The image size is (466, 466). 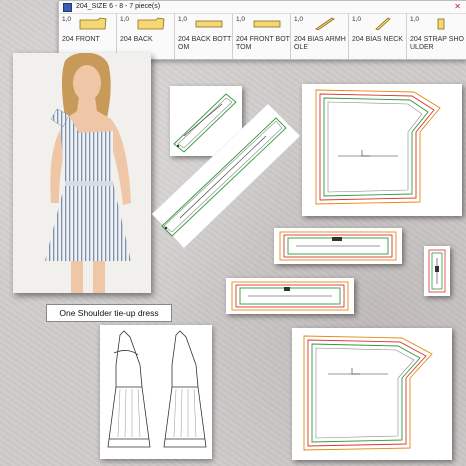 I want to click on bias-neck-thumbnail, so click(x=383, y=23).